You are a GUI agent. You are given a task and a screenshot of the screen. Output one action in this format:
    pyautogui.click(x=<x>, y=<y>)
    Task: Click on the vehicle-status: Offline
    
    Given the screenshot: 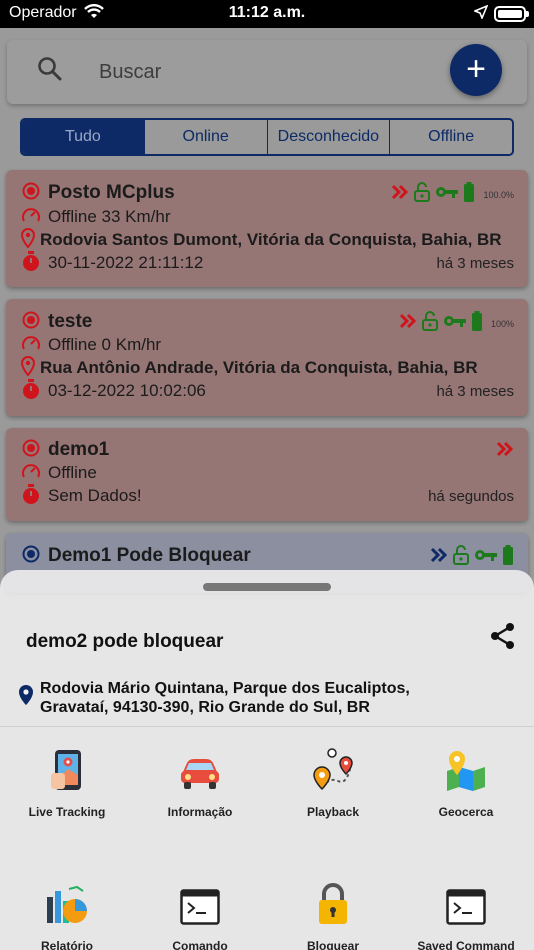 What is the action you would take?
    pyautogui.click(x=72, y=472)
    